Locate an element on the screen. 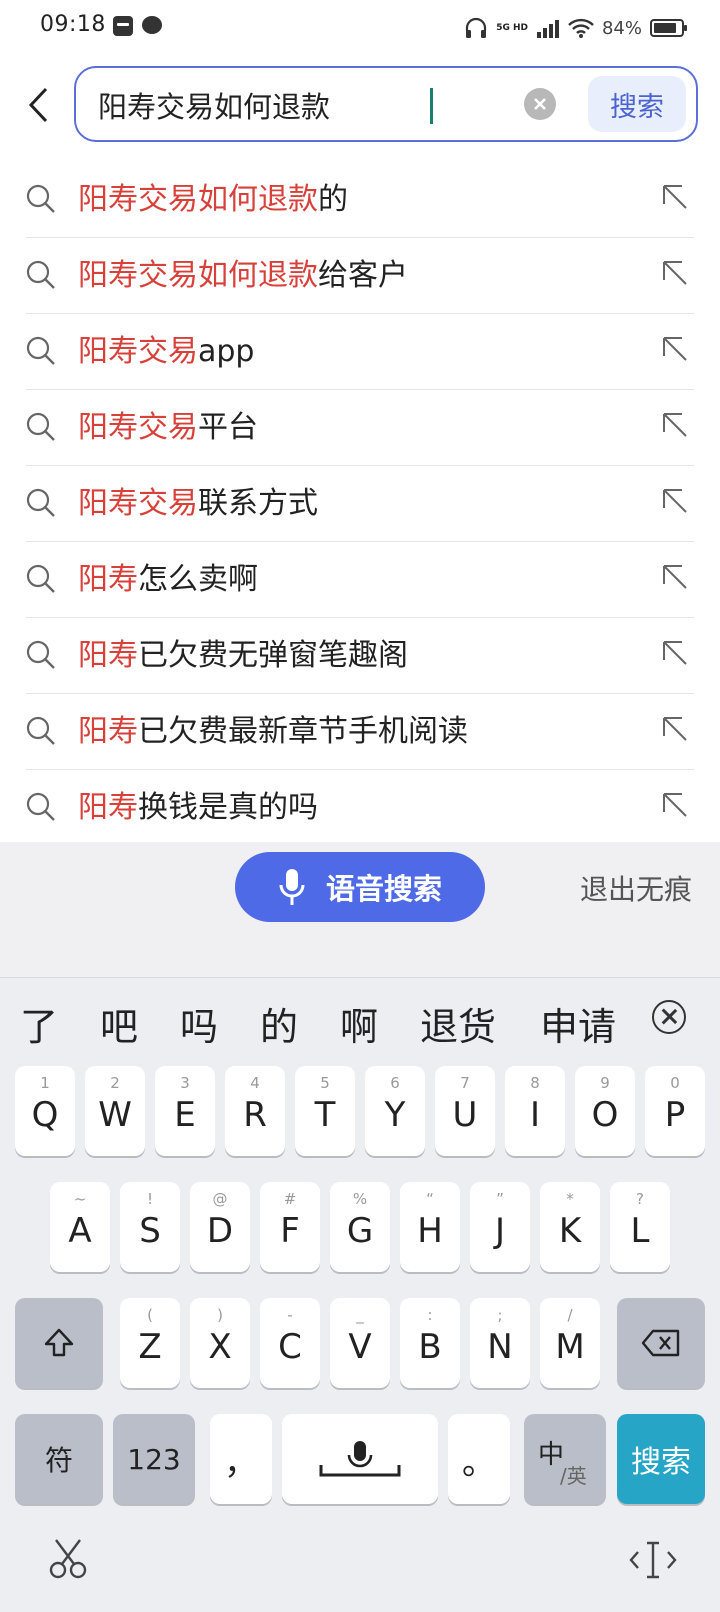 The image size is (720, 1612). key-hint: ! is located at coordinates (149, 1199).